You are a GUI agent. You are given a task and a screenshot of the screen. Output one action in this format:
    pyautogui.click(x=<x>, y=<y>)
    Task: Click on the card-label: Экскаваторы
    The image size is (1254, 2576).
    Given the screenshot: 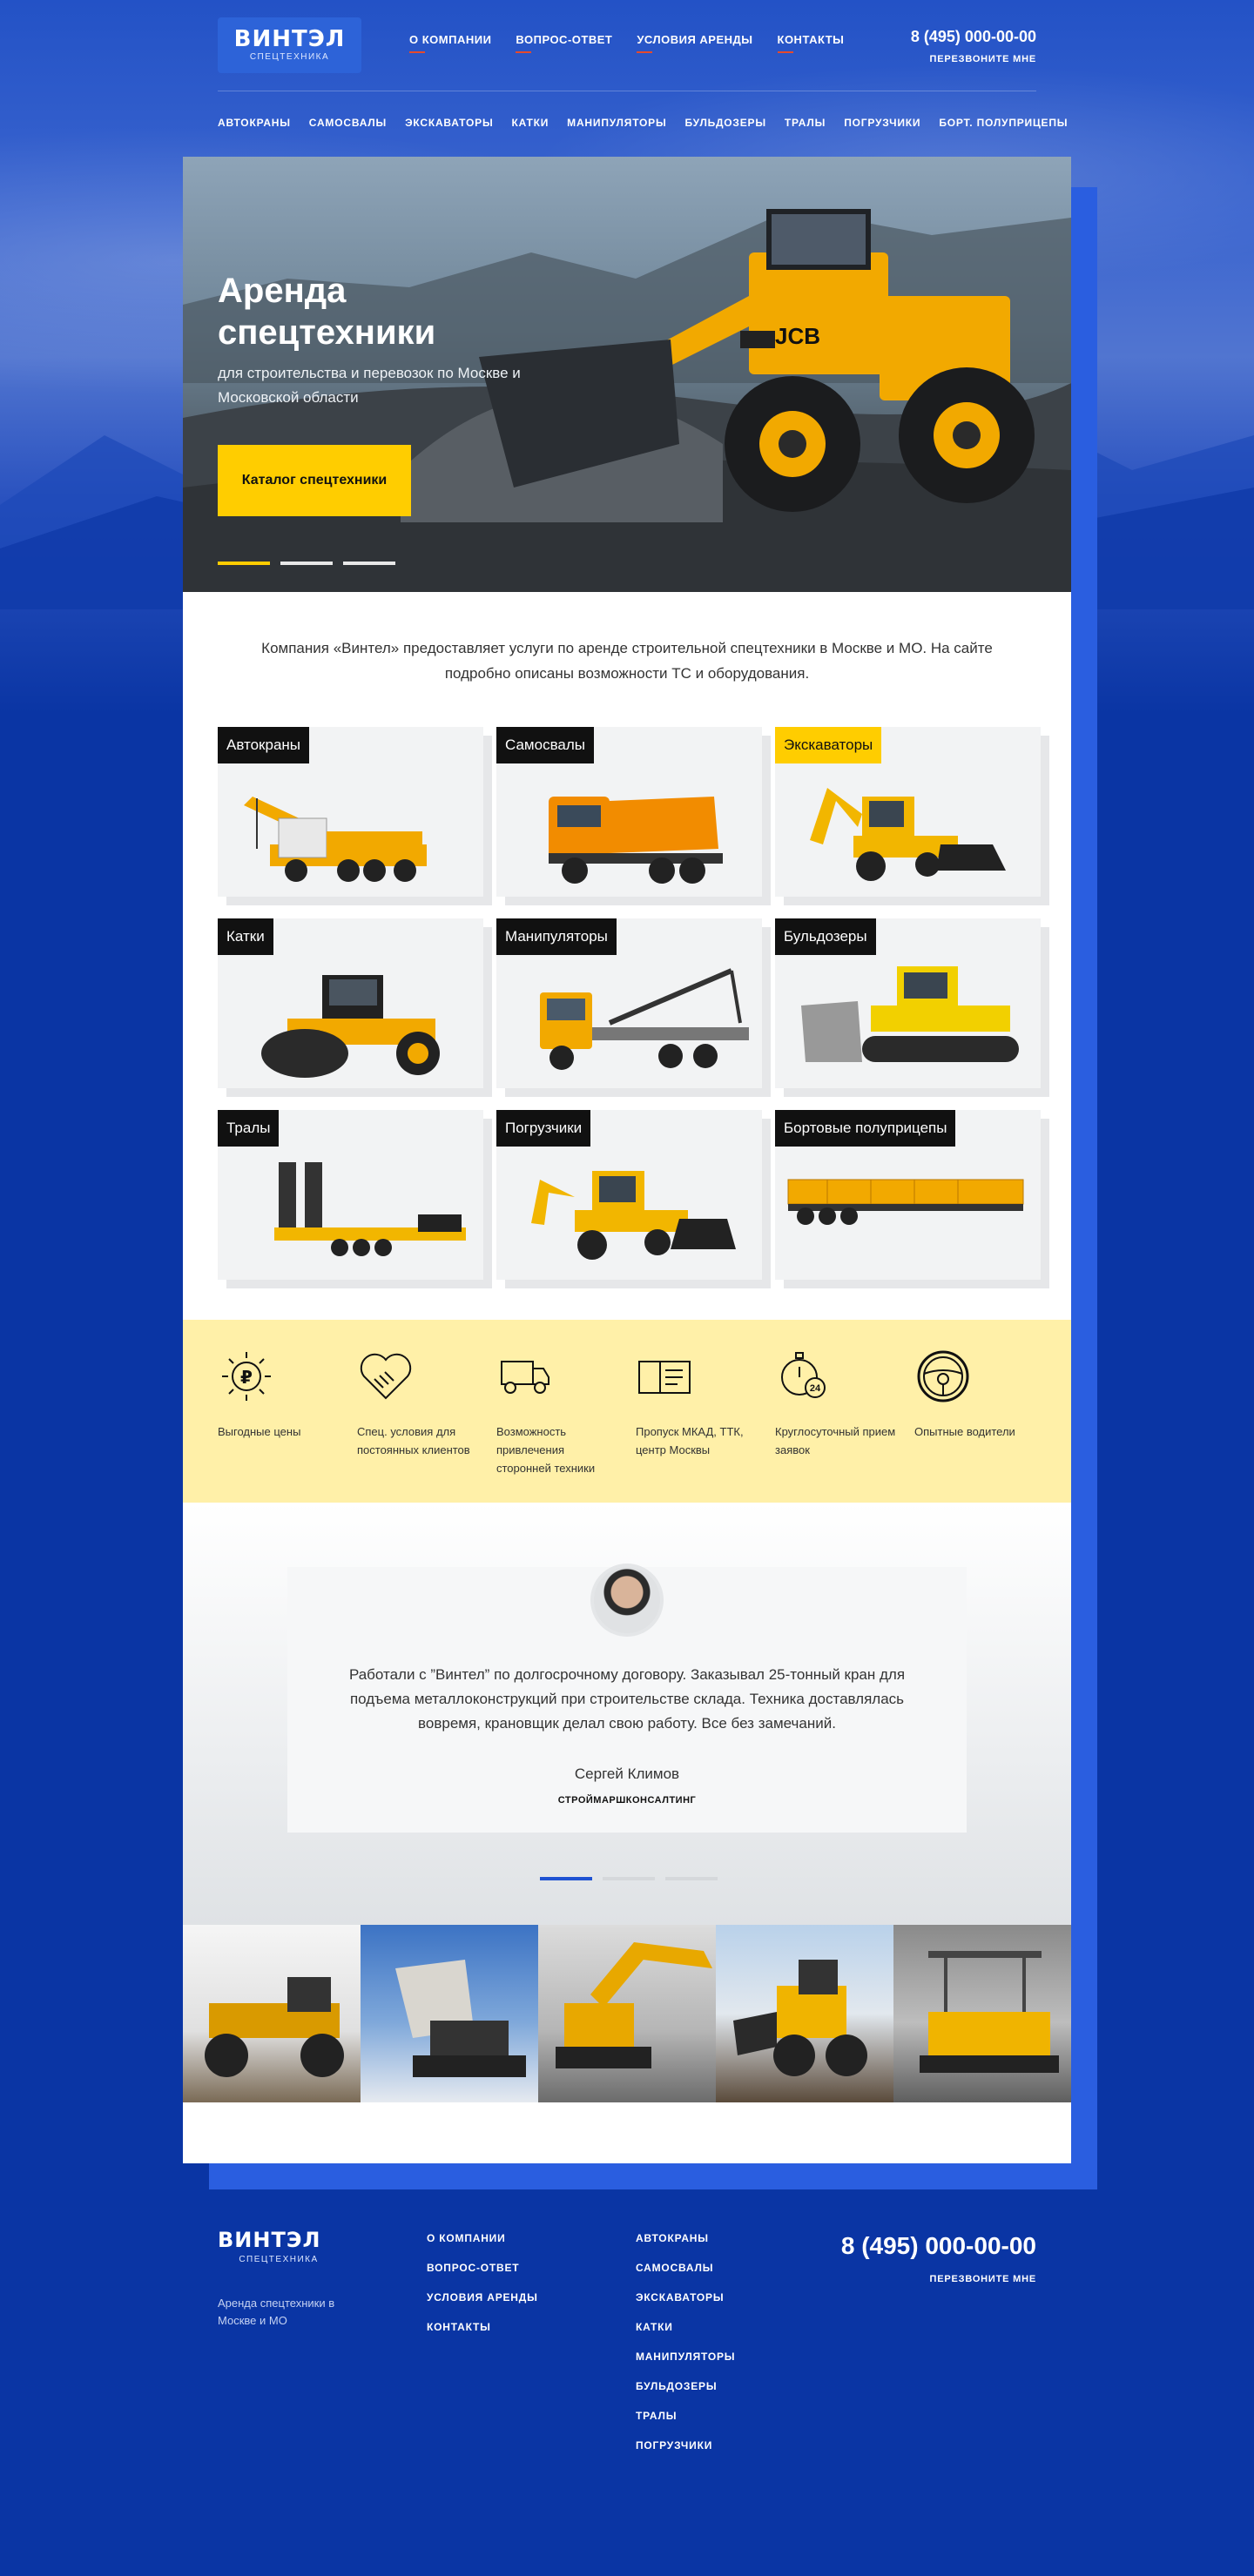 What is the action you would take?
    pyautogui.click(x=828, y=745)
    